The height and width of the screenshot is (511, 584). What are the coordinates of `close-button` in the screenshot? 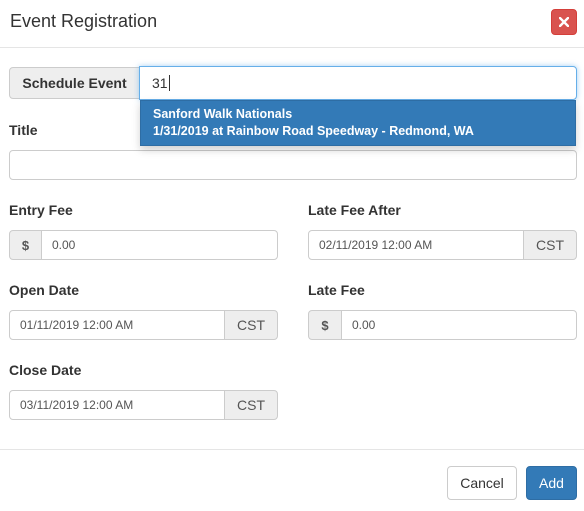 It's located at (564, 22).